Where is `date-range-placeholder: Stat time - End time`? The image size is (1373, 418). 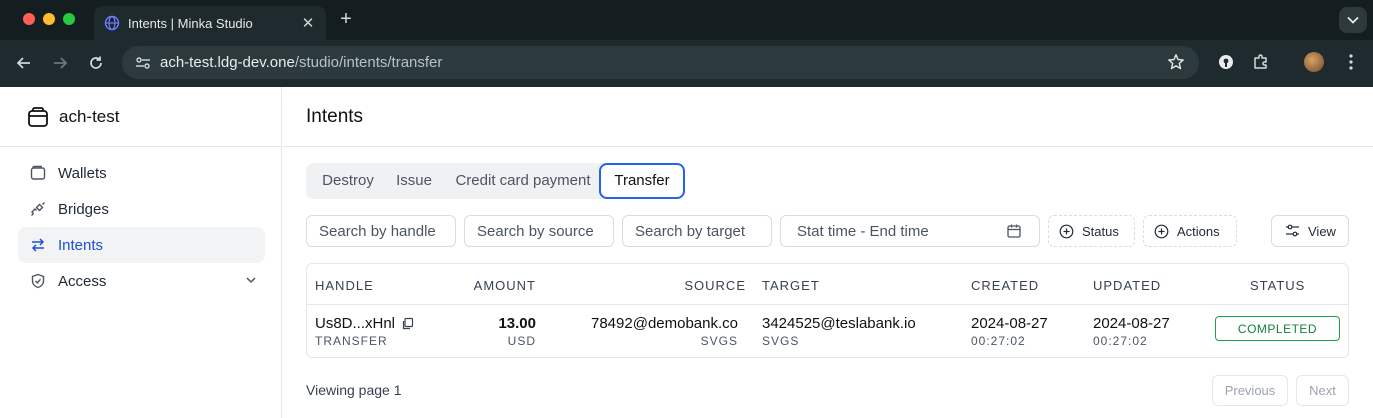
date-range-placeholder: Stat time - End time is located at coordinates (863, 231).